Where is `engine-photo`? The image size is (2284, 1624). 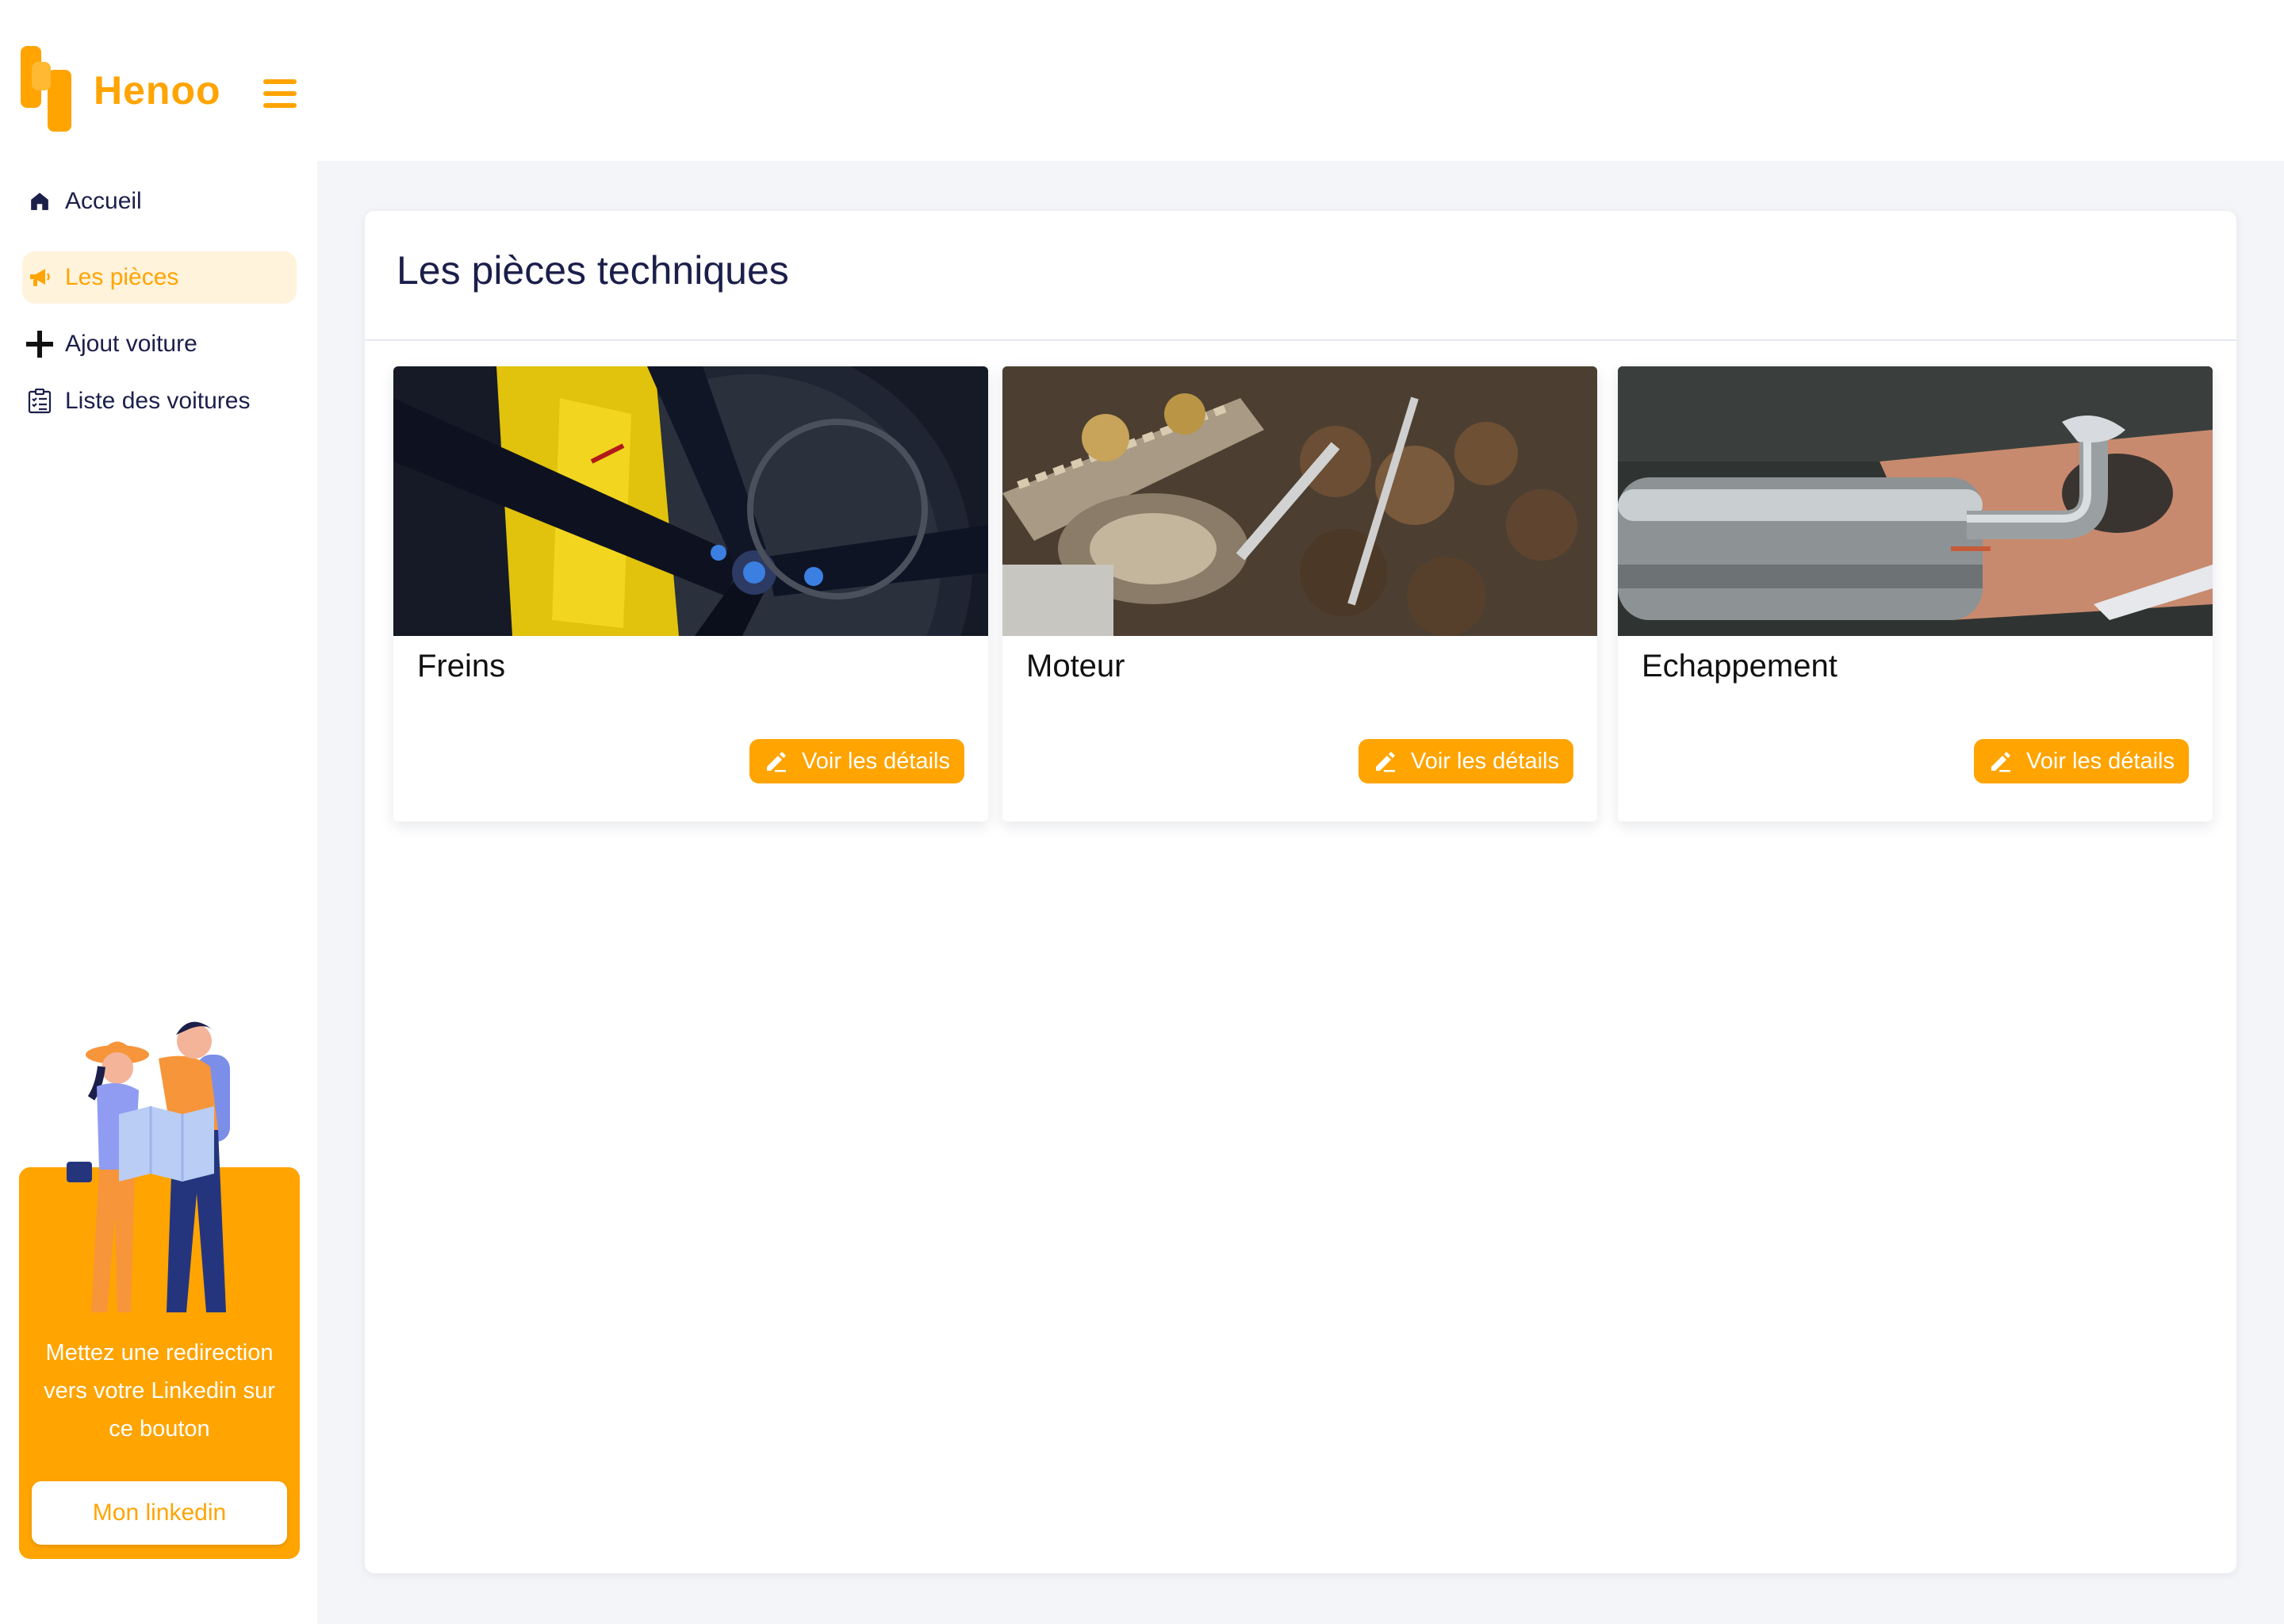 engine-photo is located at coordinates (1299, 501).